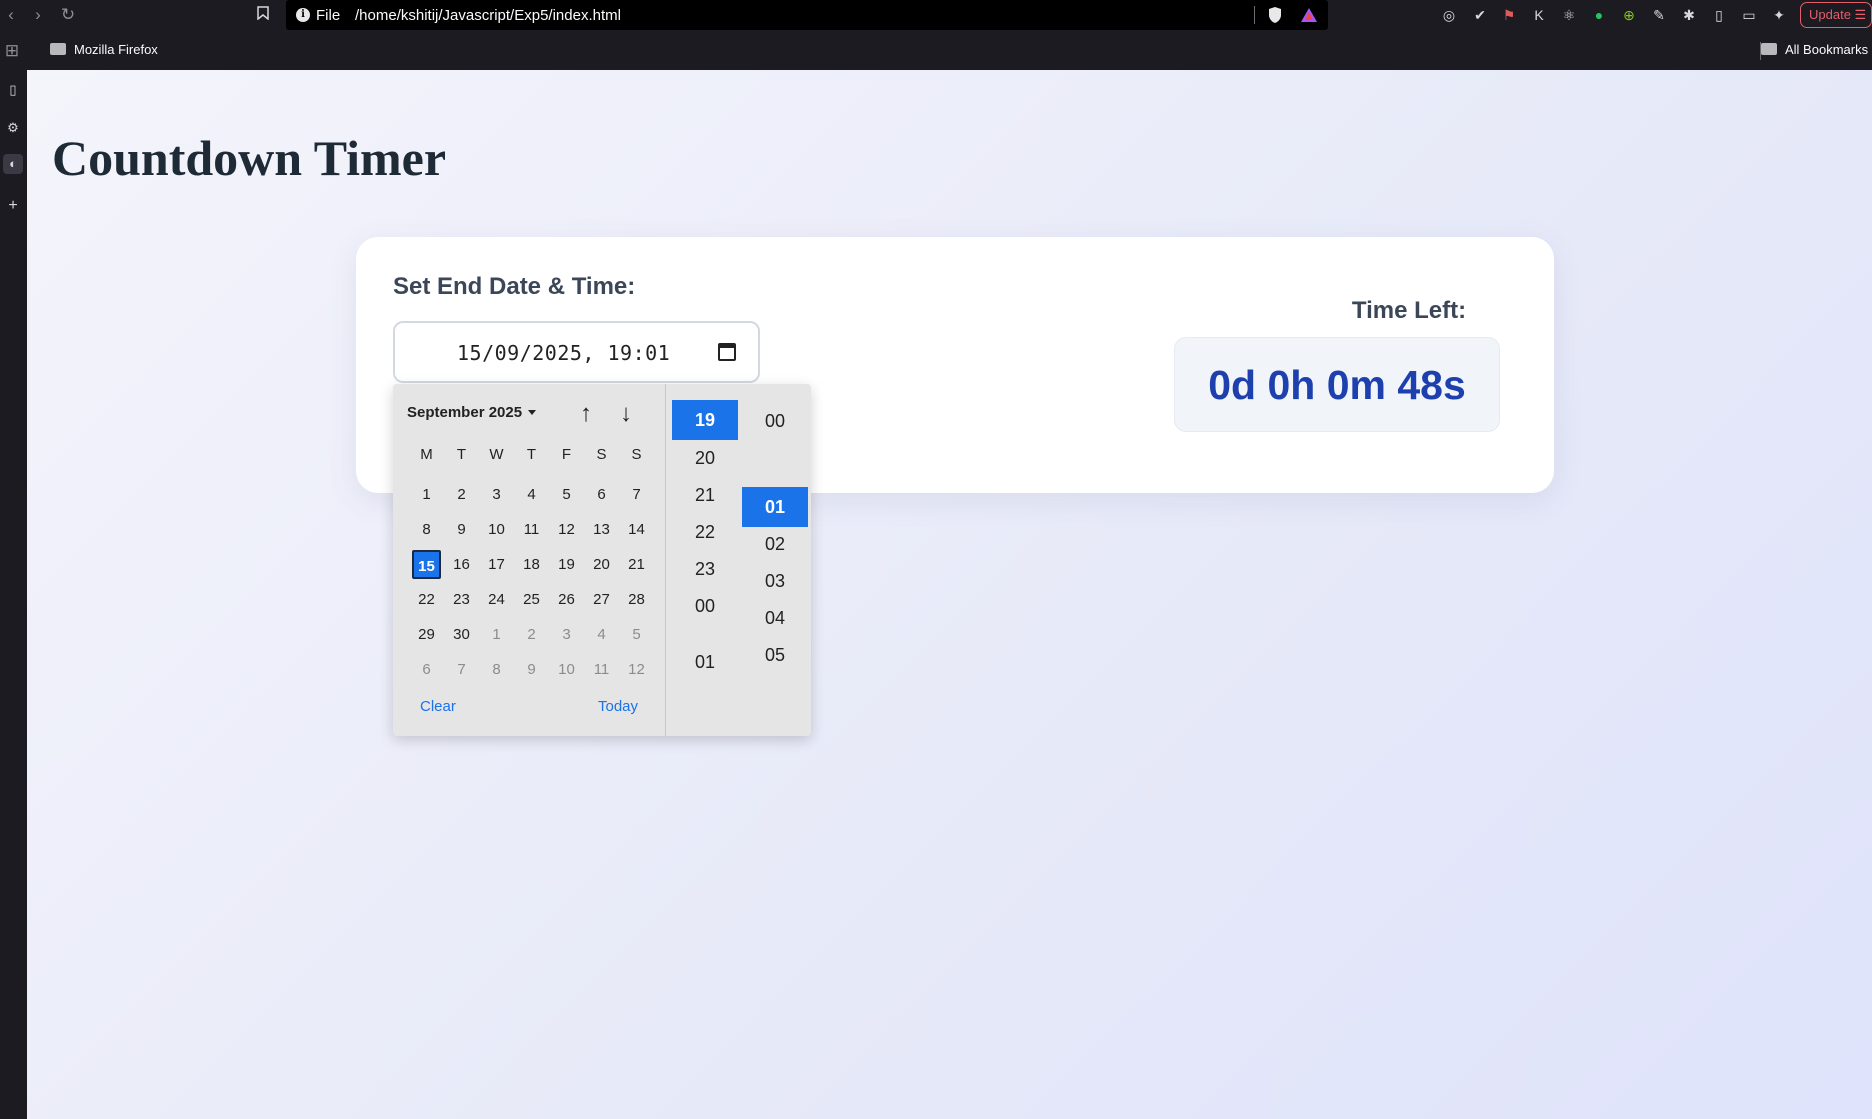 Image resolution: width=1872 pixels, height=1119 pixels. Describe the element at coordinates (488, 15) in the screenshot. I see `url-text: /home/kshitij/Javascript/Exp5/index.html` at that location.